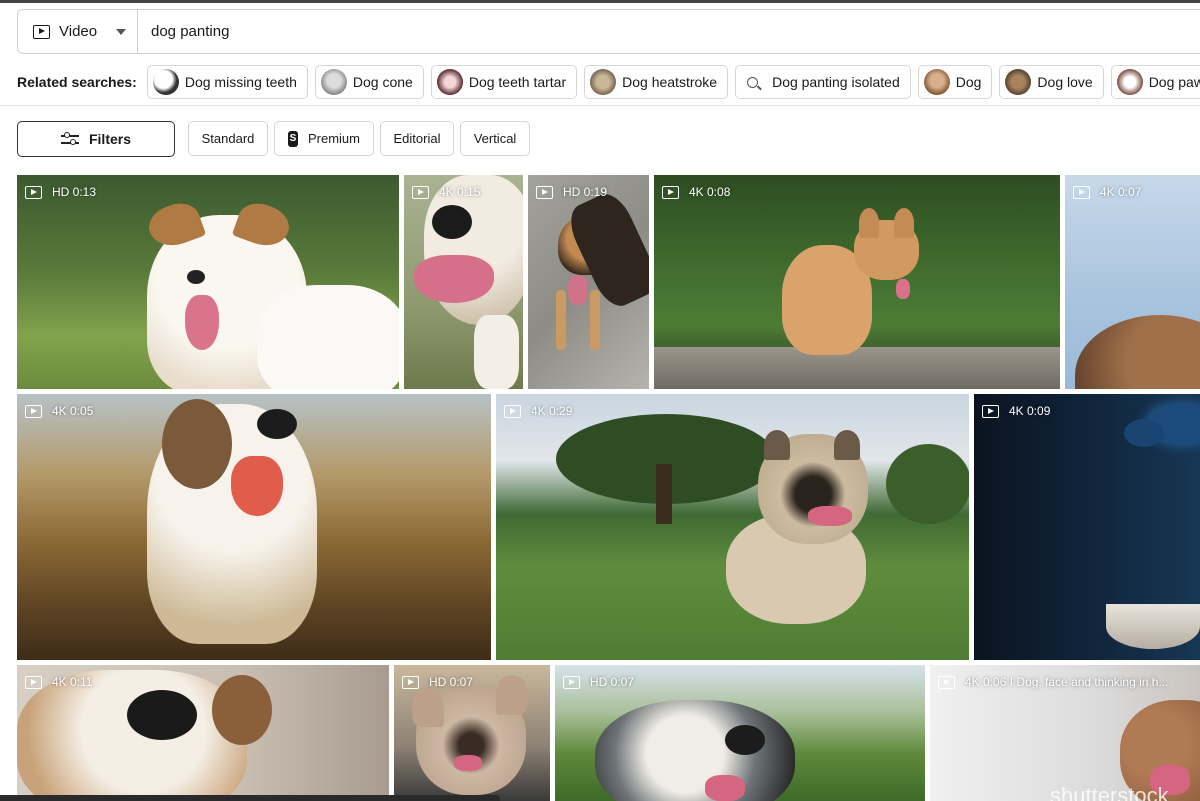  What do you see at coordinates (74, 192) in the screenshot?
I see `badge-text: HD 0:13` at bounding box center [74, 192].